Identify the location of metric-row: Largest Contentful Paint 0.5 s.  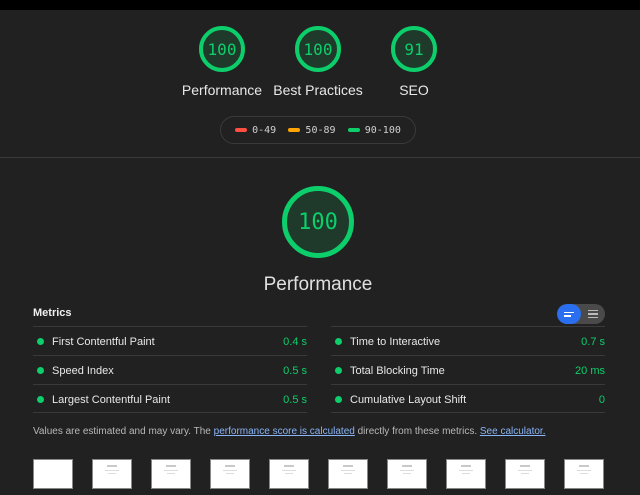
(170, 398).